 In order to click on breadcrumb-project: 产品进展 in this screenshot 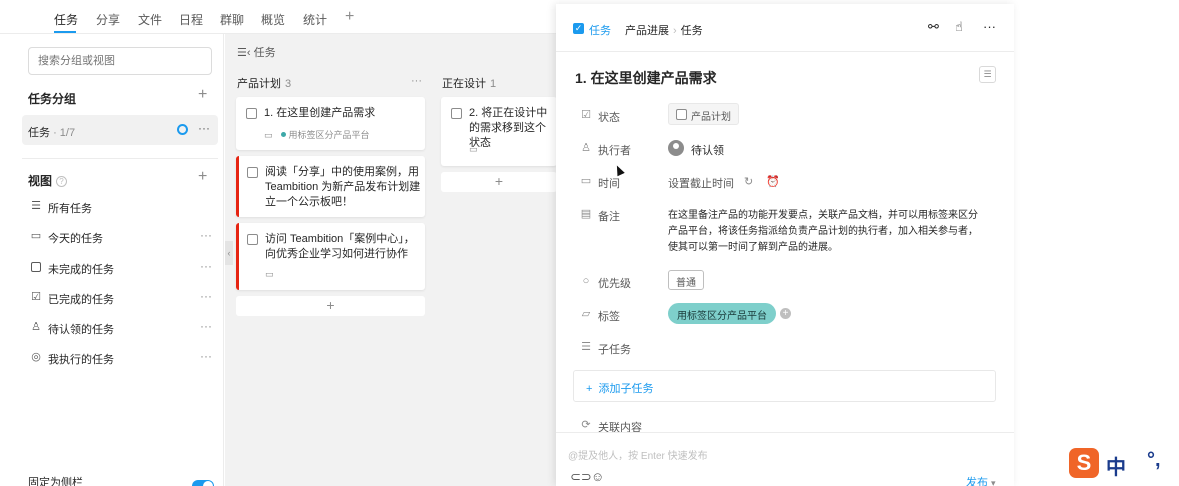, I will do `click(647, 31)`.